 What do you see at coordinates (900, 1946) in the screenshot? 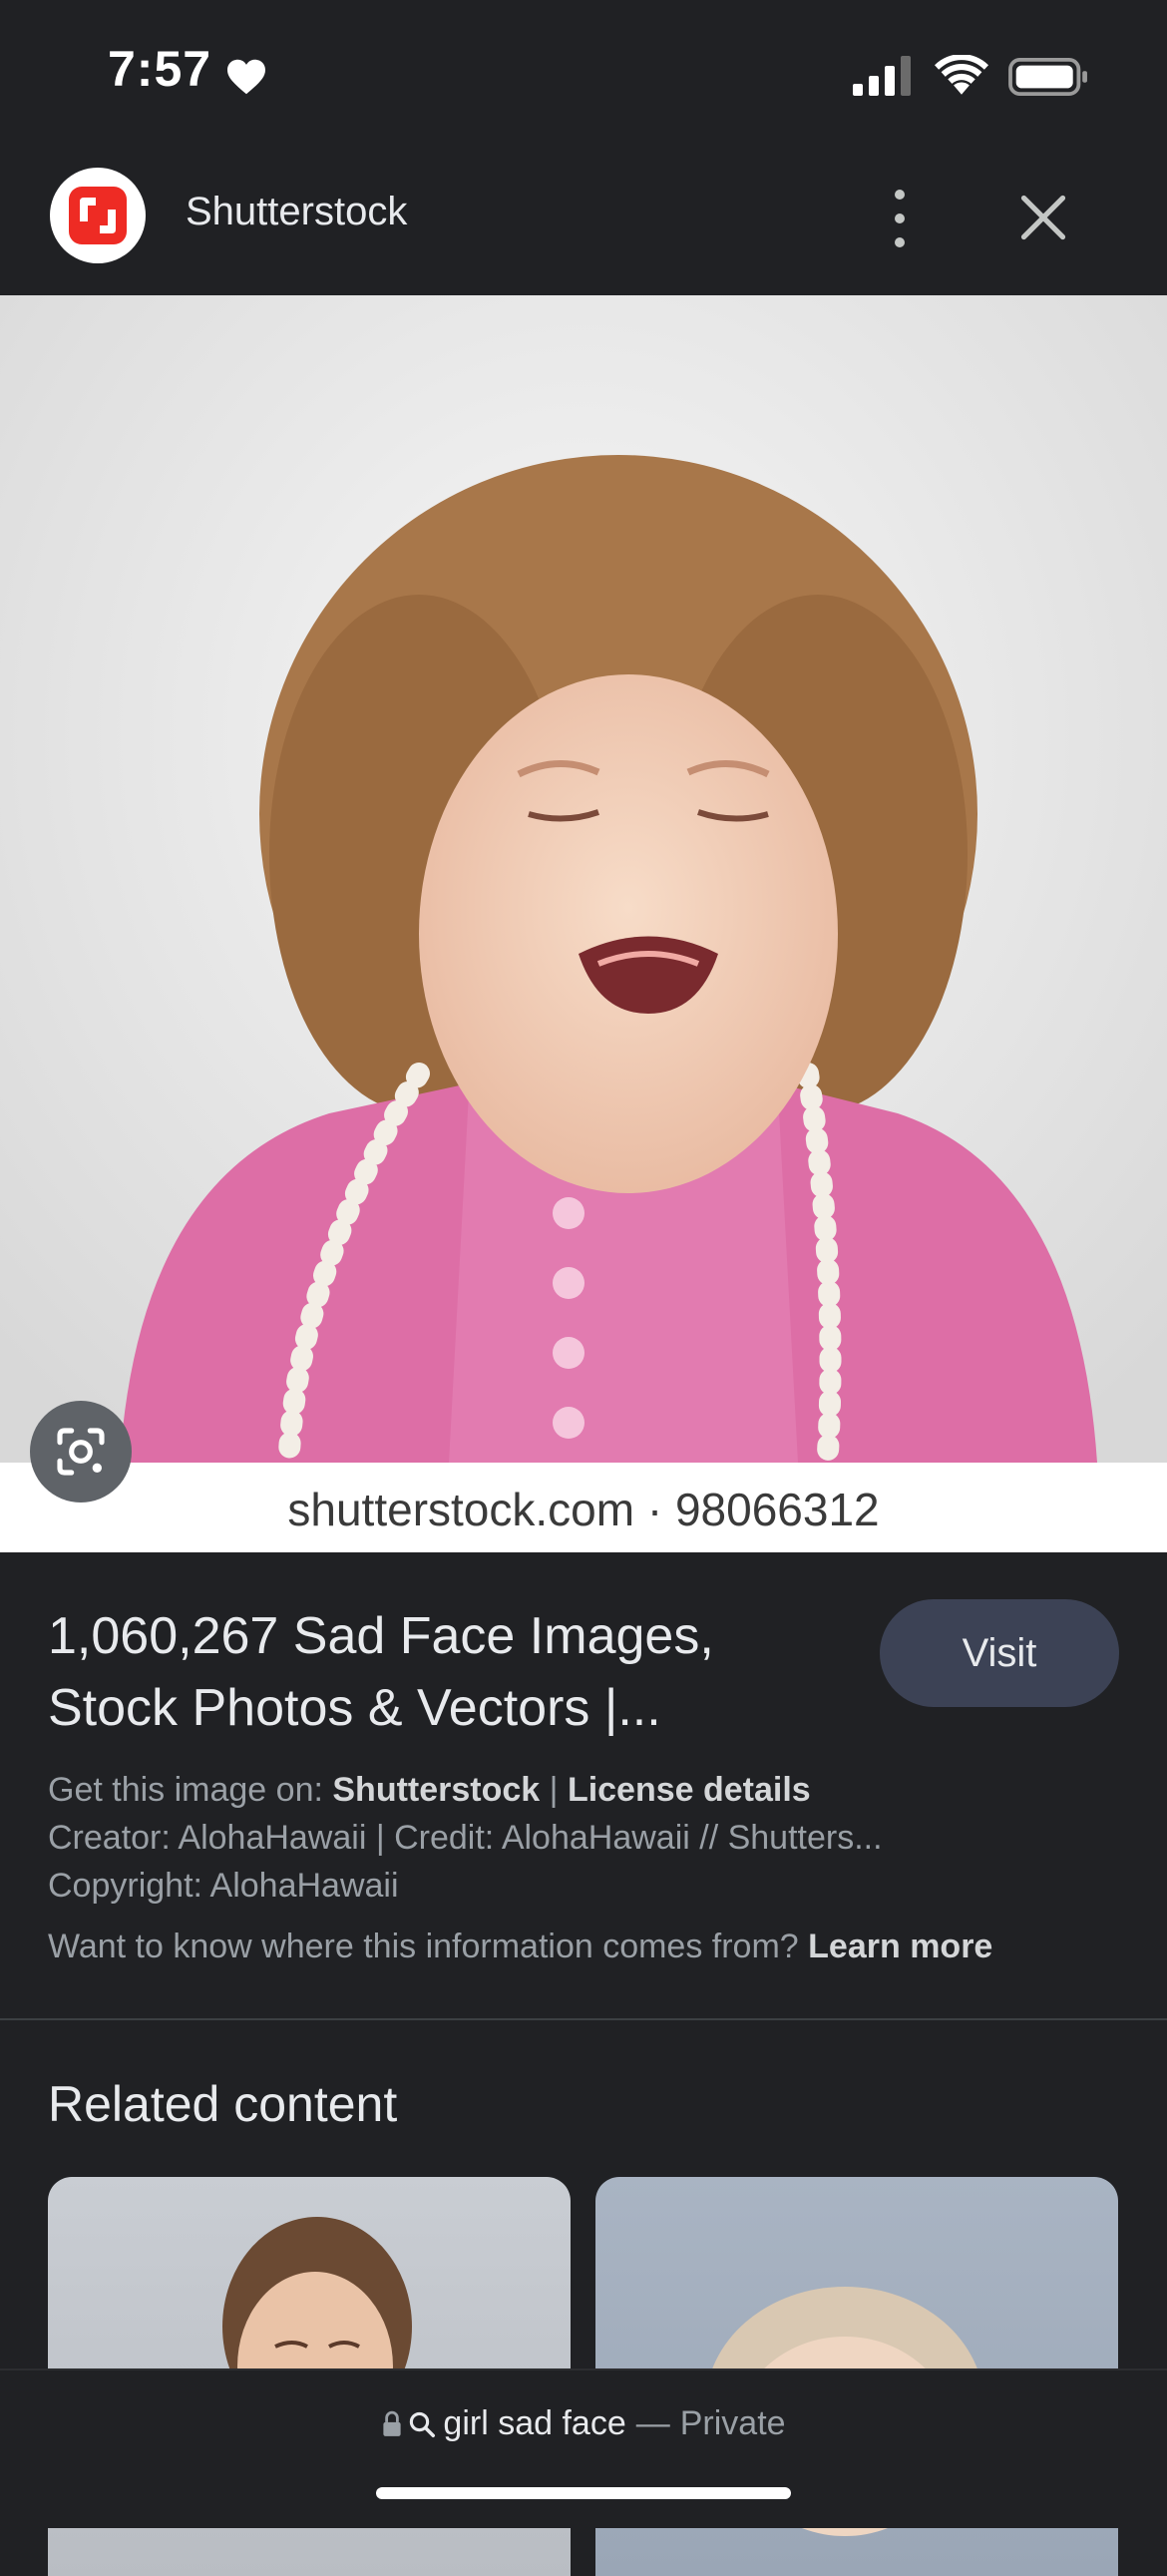
I see `learn-more-link: Learn more` at bounding box center [900, 1946].